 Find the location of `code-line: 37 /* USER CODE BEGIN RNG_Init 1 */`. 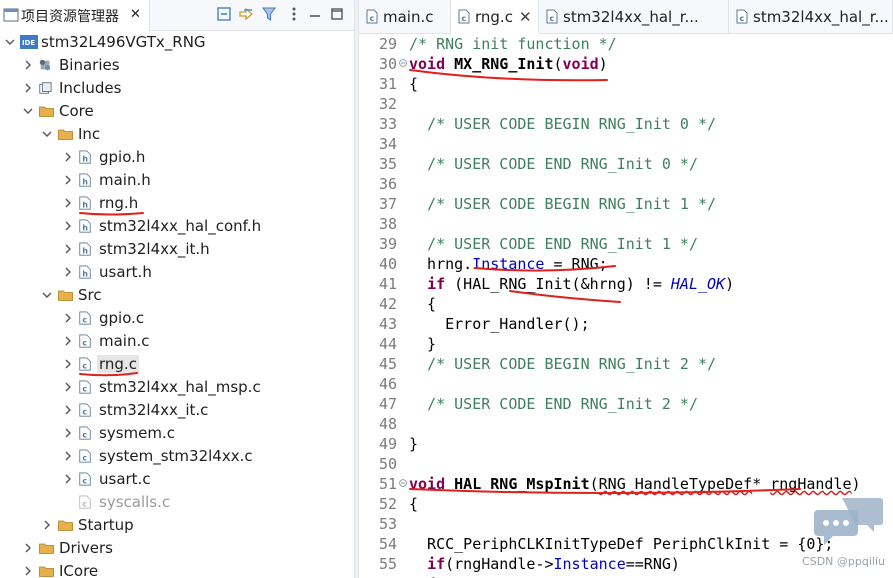

code-line: 37 /* USER CODE BEGIN RNG_Init 1 */ is located at coordinates (626, 204).